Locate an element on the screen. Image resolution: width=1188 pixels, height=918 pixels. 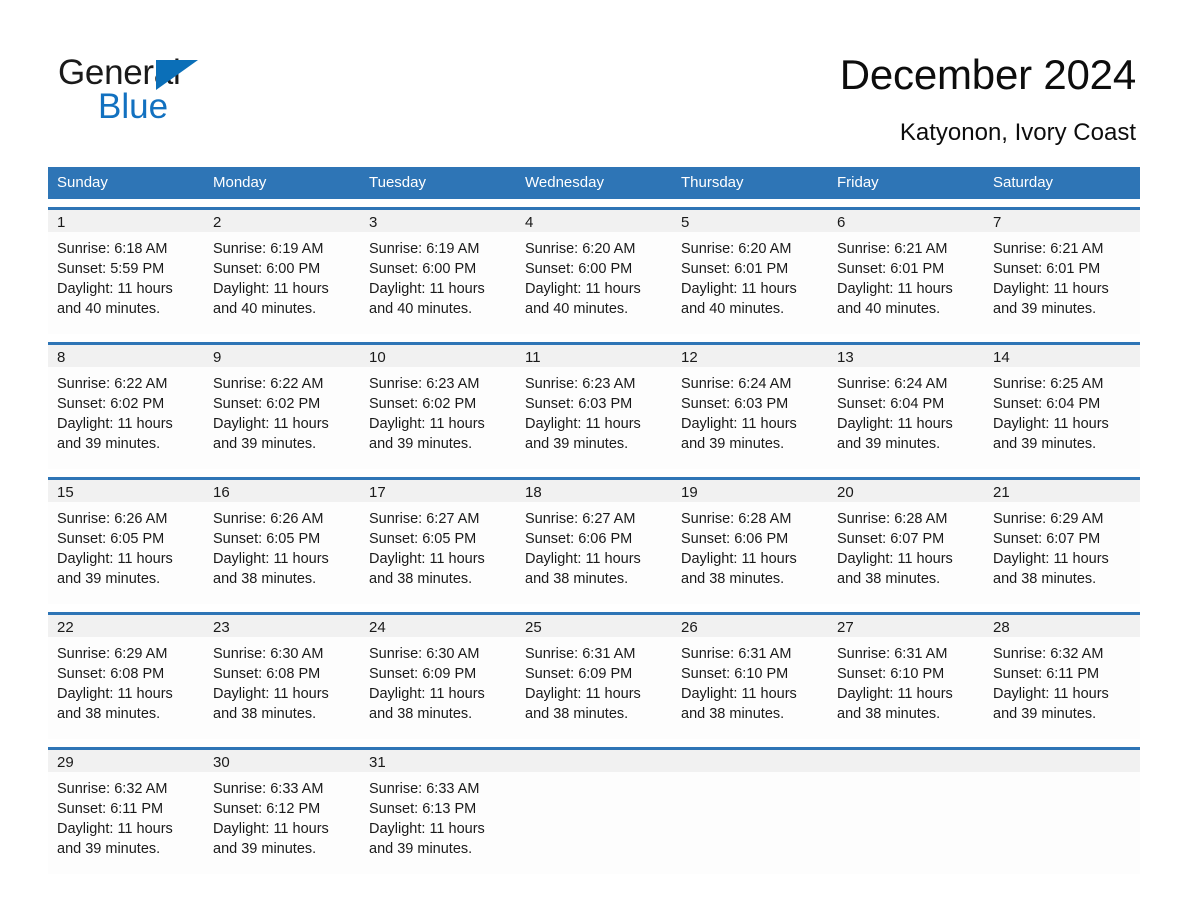
day-sunrise-text: Sunrise: 6:23 AM is located at coordinates (580, 384).